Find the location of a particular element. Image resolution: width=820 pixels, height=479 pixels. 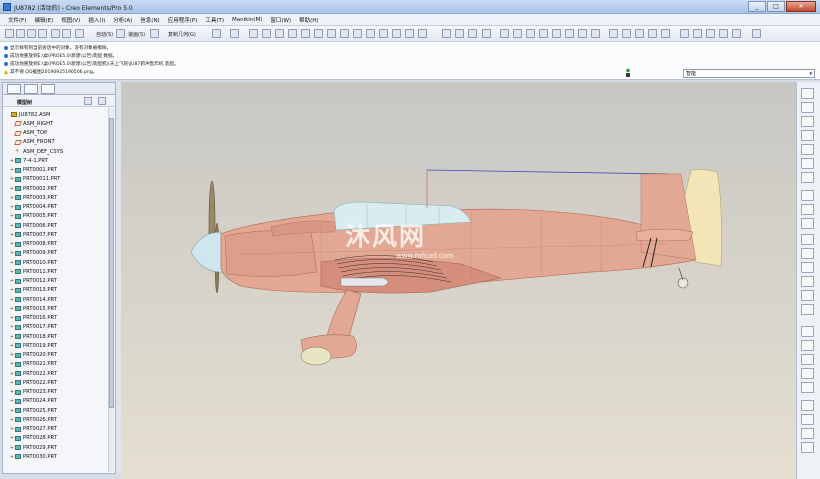

select-box-icon is located at coordinates (422, 33).